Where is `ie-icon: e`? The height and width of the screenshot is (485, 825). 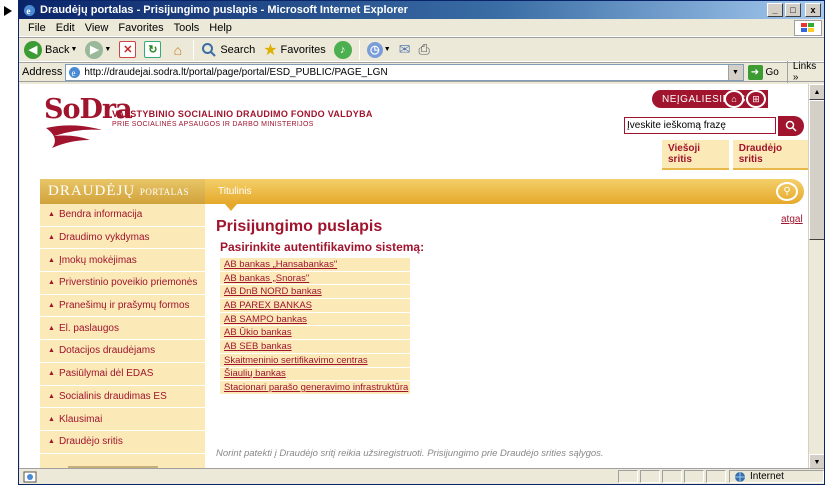 ie-icon: e is located at coordinates (29, 10).